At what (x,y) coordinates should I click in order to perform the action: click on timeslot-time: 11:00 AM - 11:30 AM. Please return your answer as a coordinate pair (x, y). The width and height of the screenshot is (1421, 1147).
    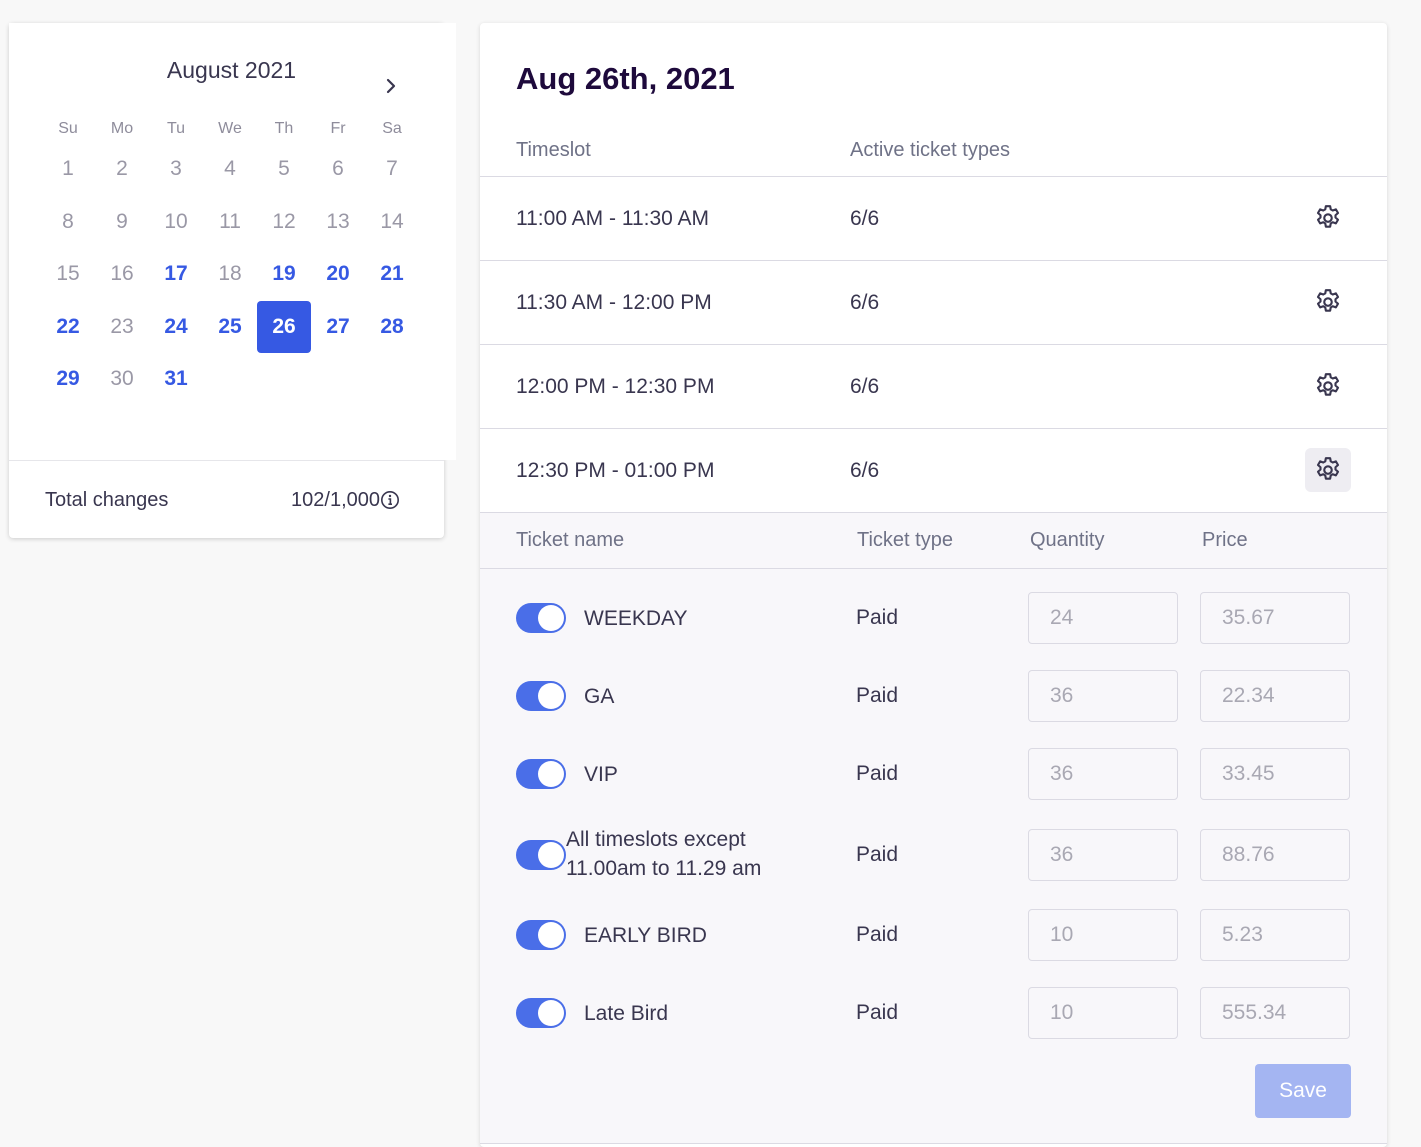
    Looking at the image, I should click on (612, 218).